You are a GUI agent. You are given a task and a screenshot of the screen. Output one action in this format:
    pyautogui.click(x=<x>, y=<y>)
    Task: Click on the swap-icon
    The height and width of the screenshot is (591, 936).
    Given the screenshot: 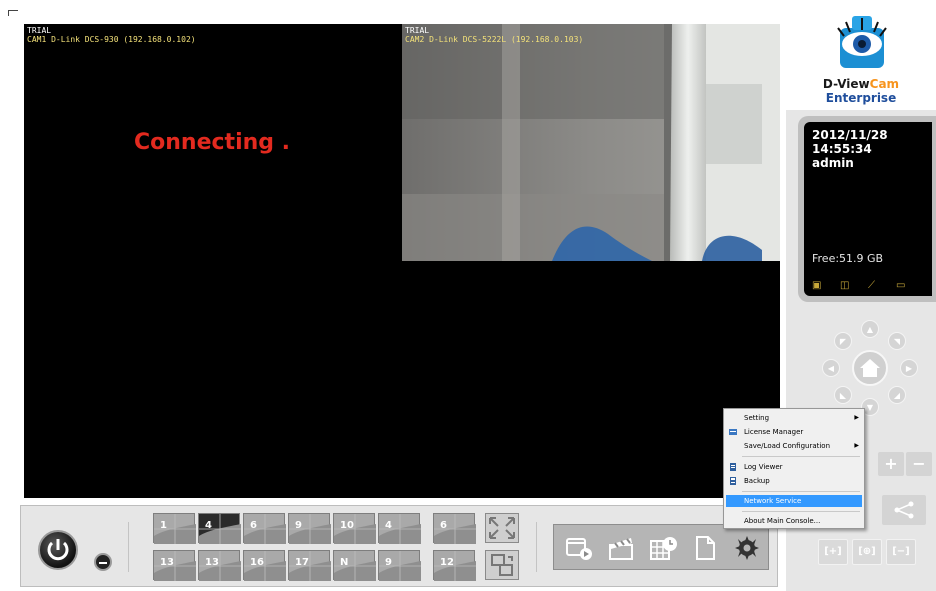 What is the action you would take?
    pyautogui.click(x=502, y=565)
    